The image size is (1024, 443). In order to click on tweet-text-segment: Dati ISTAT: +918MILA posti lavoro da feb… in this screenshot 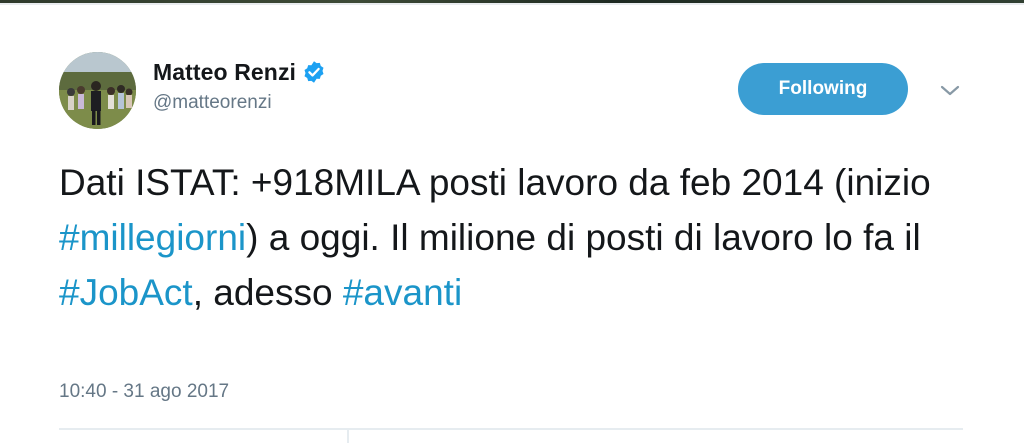, I will do `click(495, 182)`.